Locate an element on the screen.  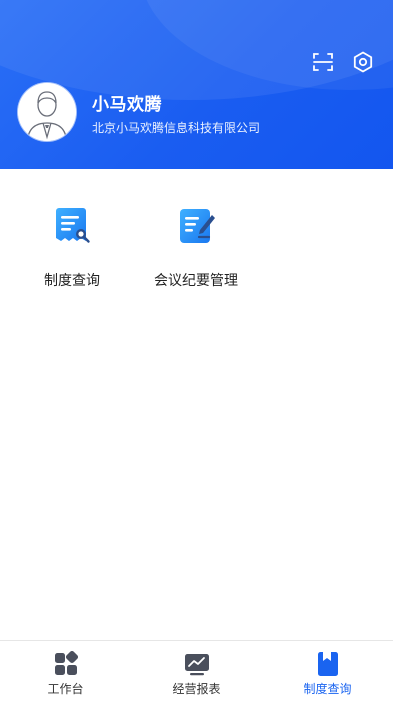
tab-business-report: 经营报表 is located at coordinates (196, 671).